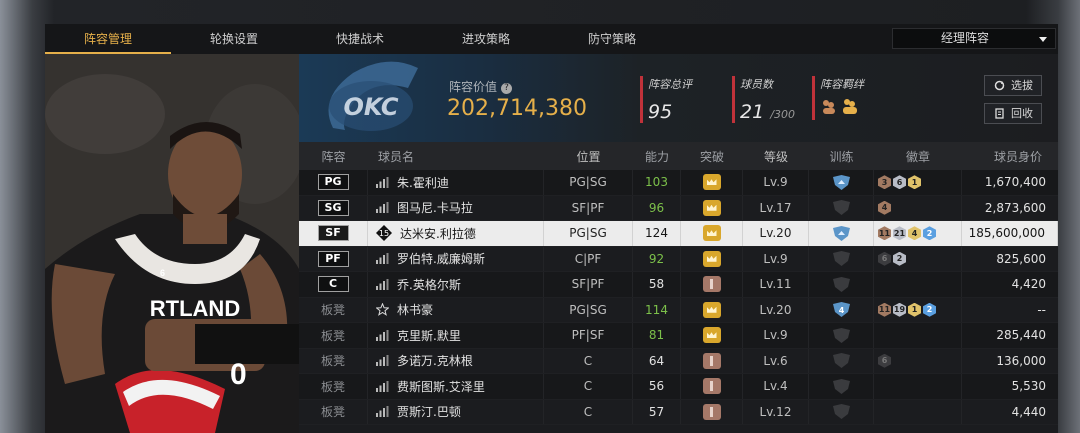  What do you see at coordinates (918, 360) in the screenshot?
I see `badges-cell: 6` at bounding box center [918, 360].